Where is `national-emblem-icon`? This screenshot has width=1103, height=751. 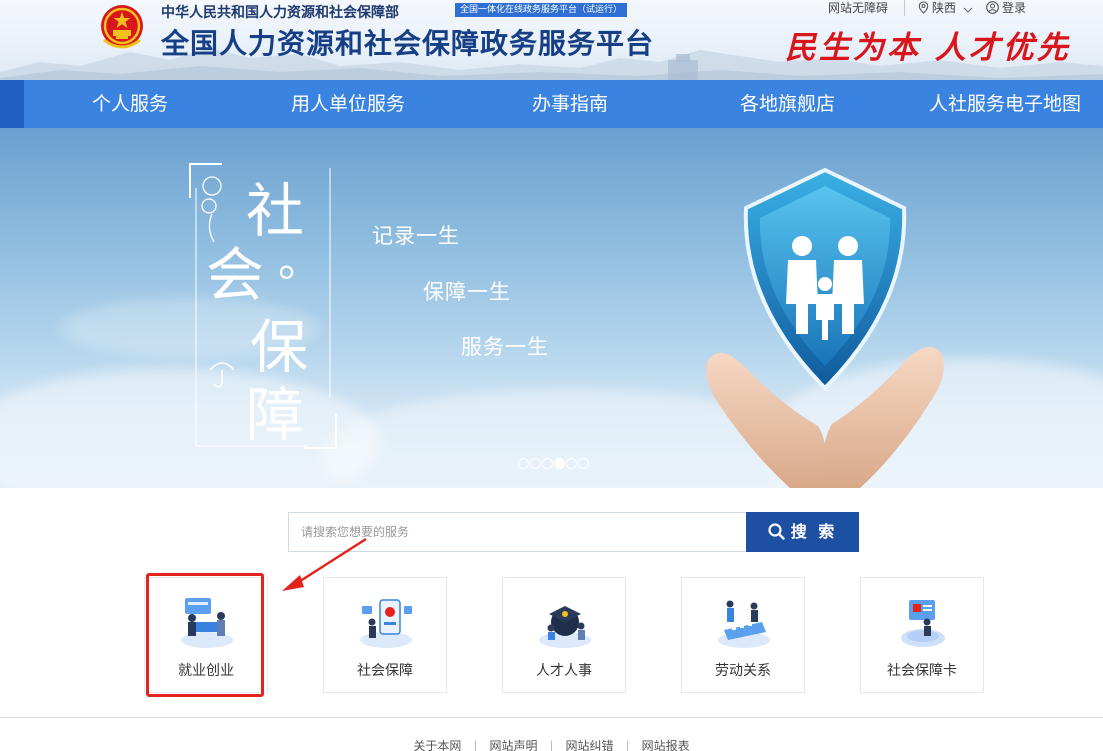 national-emblem-icon is located at coordinates (122, 27).